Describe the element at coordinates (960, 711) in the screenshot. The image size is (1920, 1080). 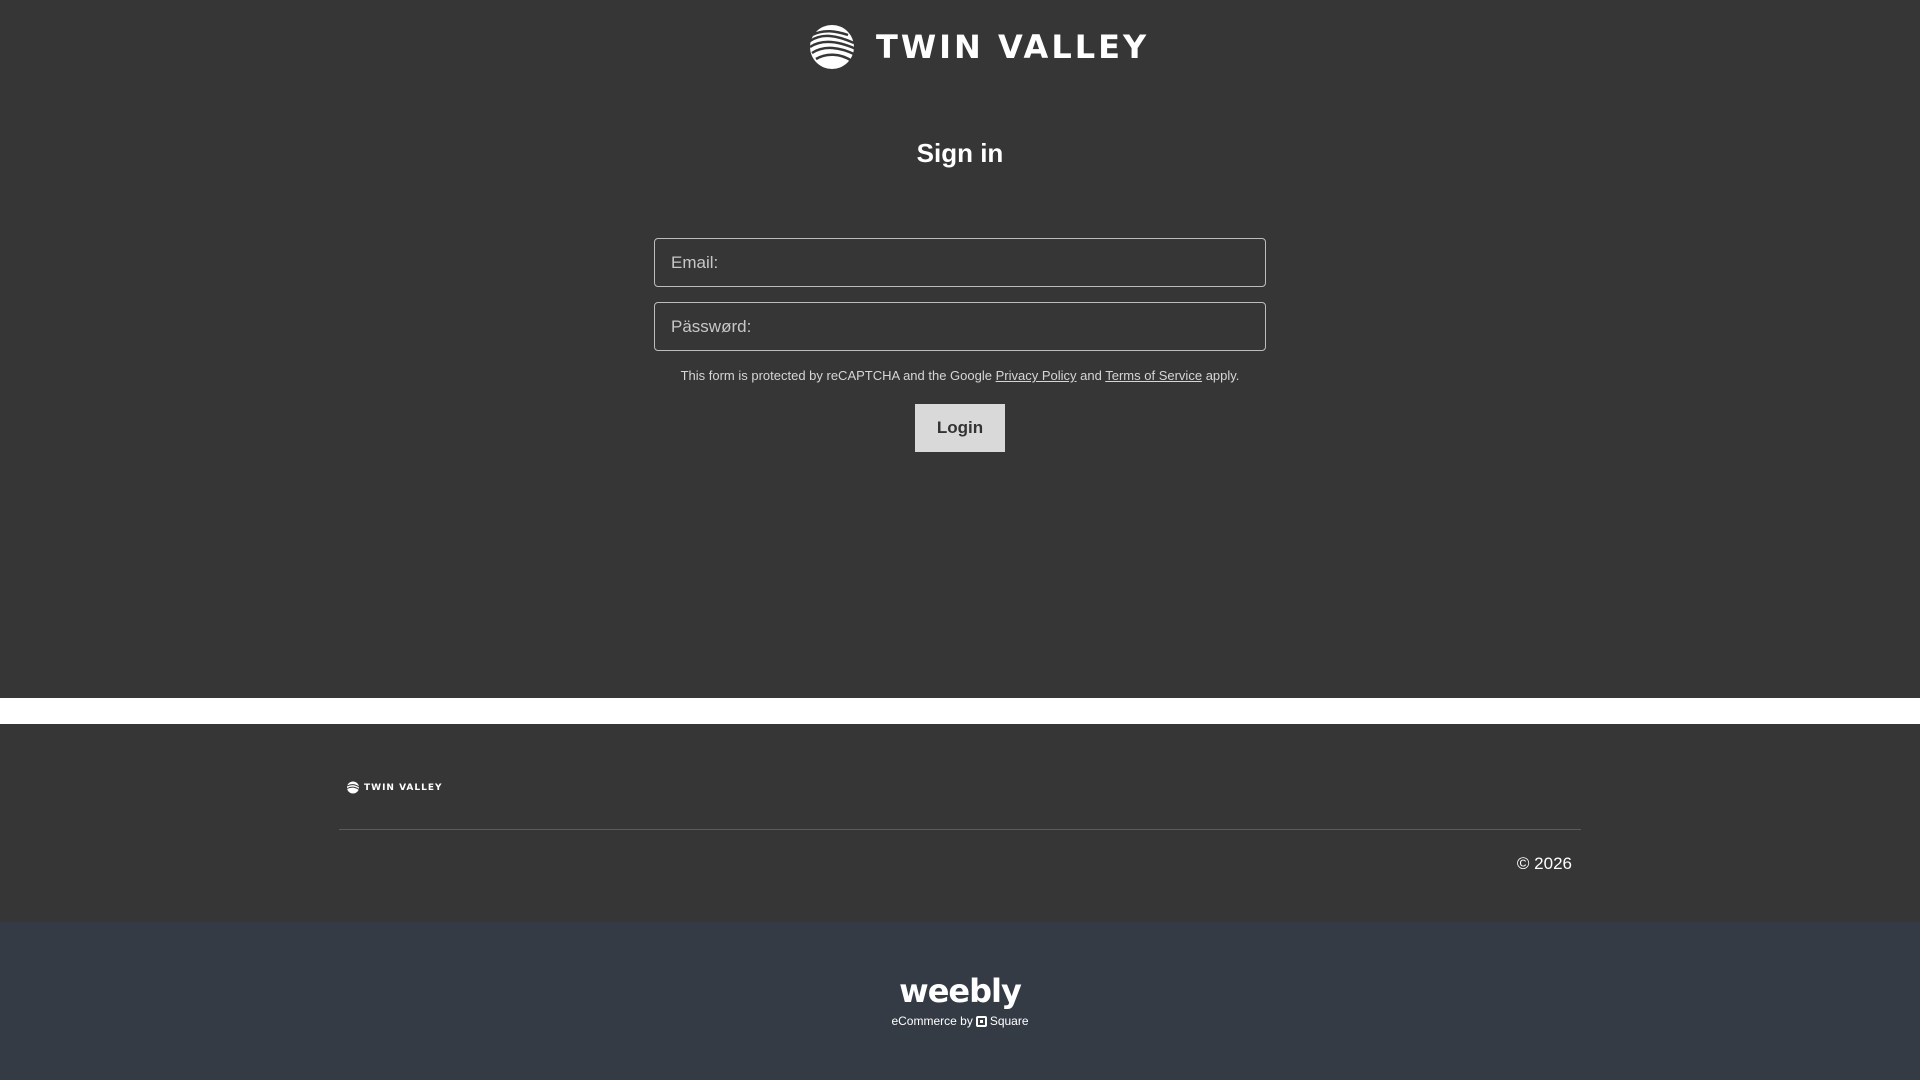
I see `divider-strip` at that location.